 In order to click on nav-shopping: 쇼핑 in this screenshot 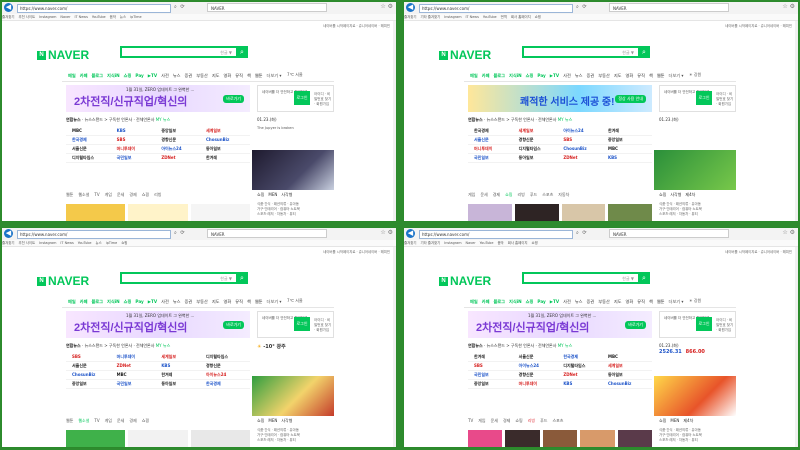, I will do `click(128, 75)`.